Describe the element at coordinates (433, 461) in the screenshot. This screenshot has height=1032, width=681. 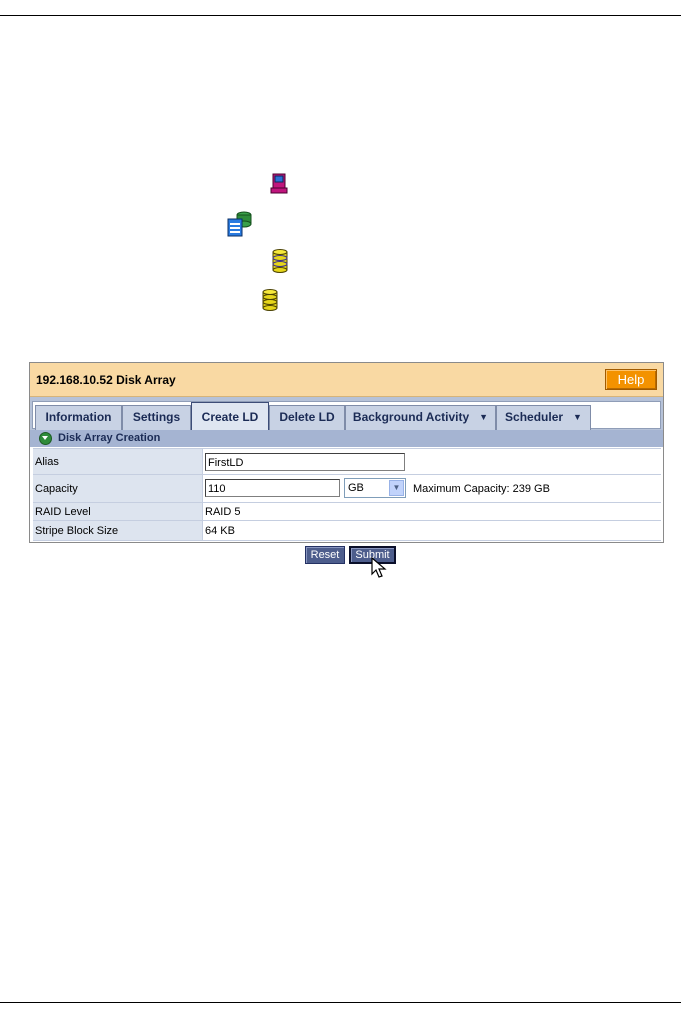
I see `alias-value-cell: FirstLD` at that location.